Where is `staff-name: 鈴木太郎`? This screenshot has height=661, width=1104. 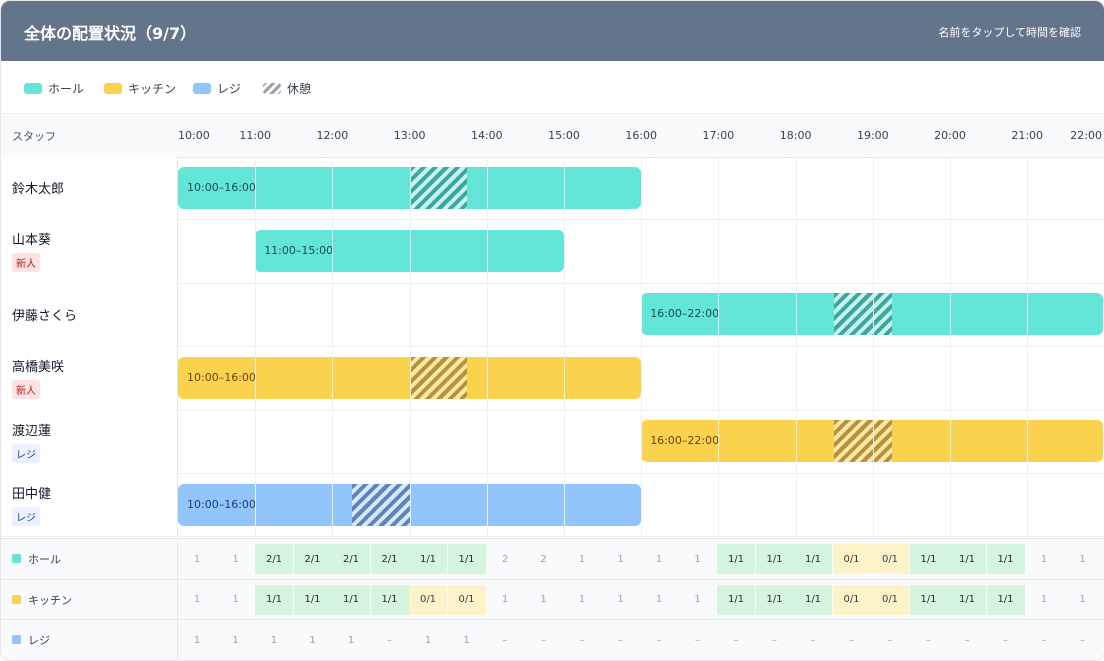 staff-name: 鈴木太郎 is located at coordinates (38, 187).